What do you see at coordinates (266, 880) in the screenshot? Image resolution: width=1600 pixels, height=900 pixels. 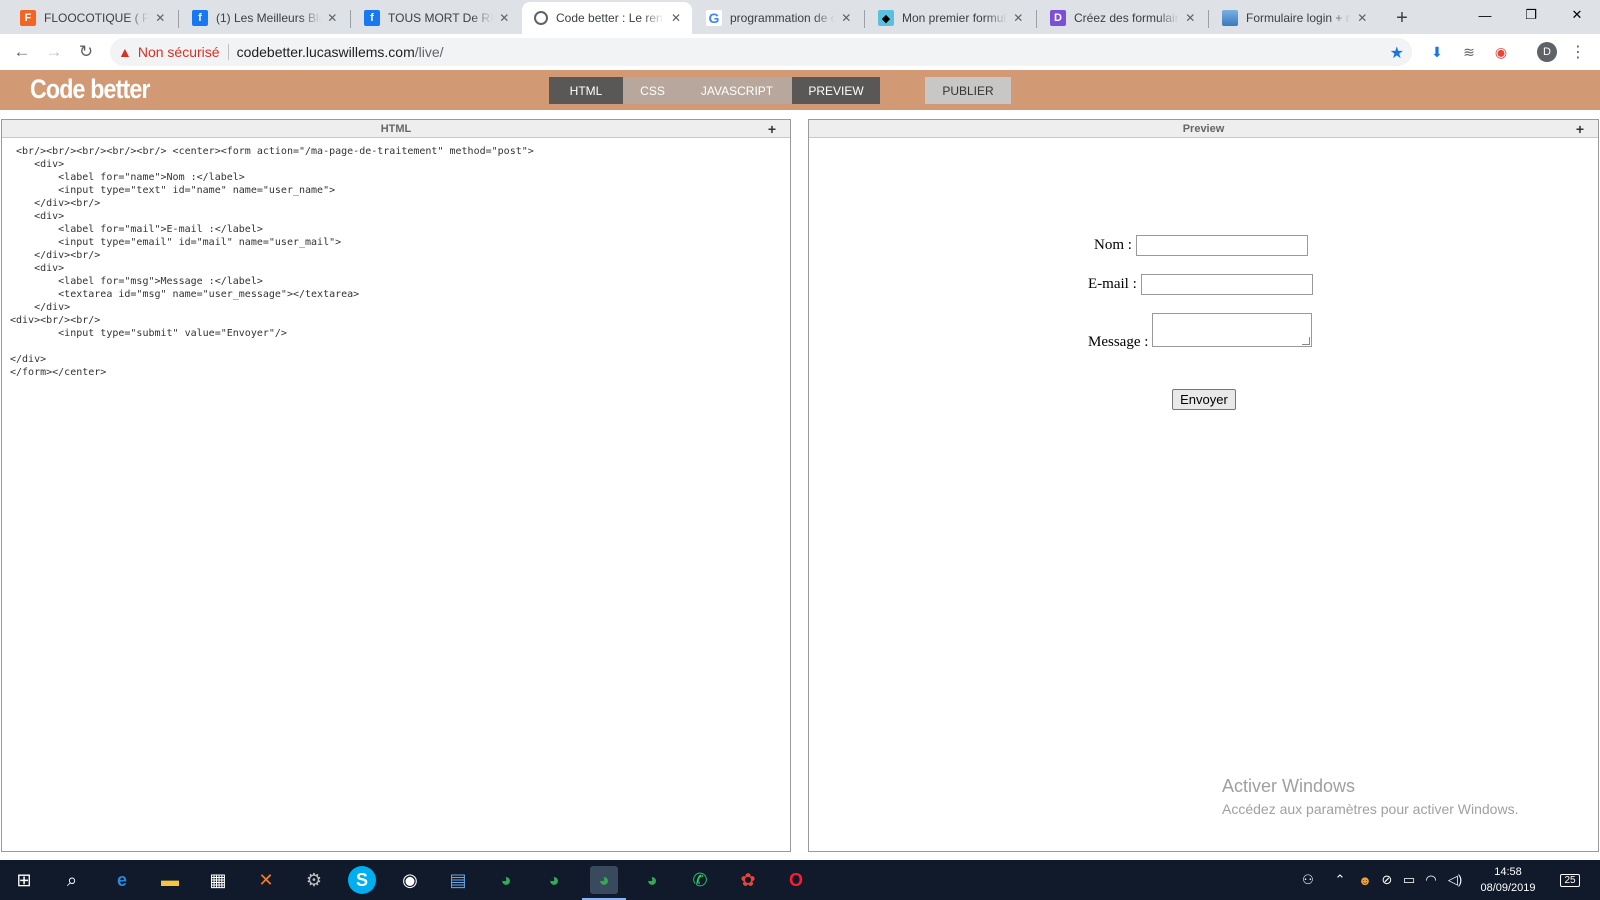 I see `xampp-icon: ✕` at bounding box center [266, 880].